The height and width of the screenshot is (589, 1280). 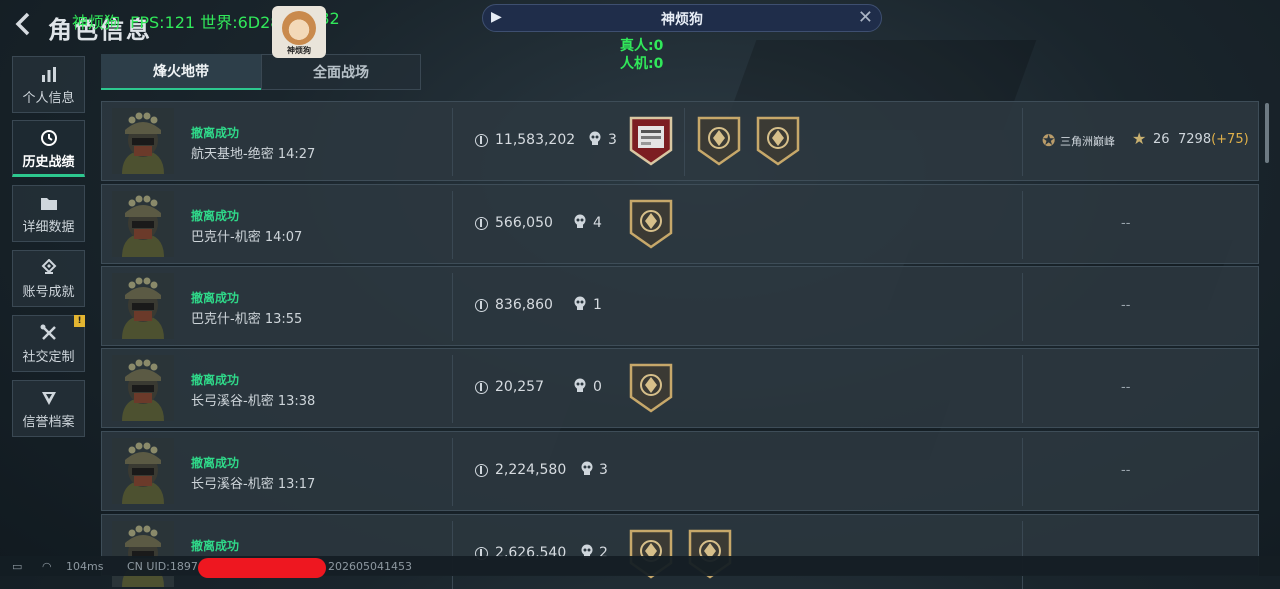 I want to click on sidebar-item-personal-info: 个人信息, so click(x=48, y=84).